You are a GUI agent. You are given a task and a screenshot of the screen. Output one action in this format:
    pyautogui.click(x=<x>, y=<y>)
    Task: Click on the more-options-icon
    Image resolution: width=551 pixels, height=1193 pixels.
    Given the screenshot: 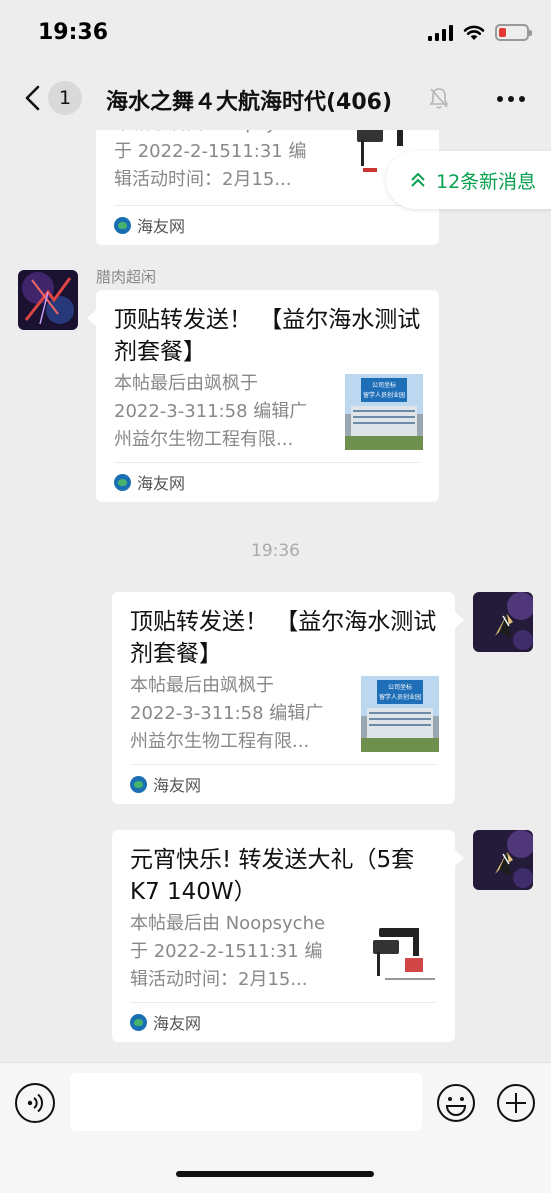 What is the action you would take?
    pyautogui.click(x=511, y=99)
    